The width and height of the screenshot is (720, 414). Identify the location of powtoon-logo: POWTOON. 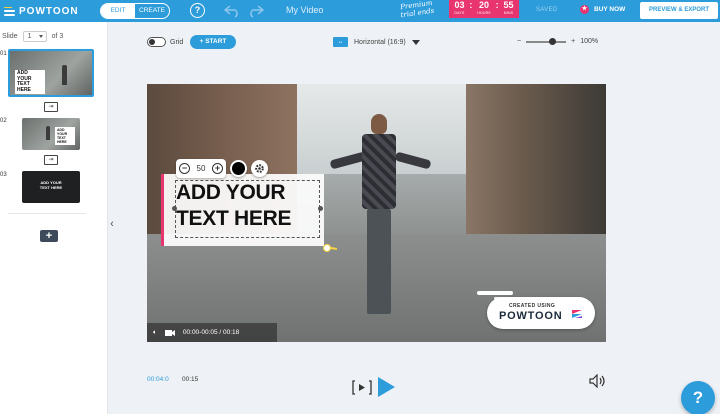
(41, 11).